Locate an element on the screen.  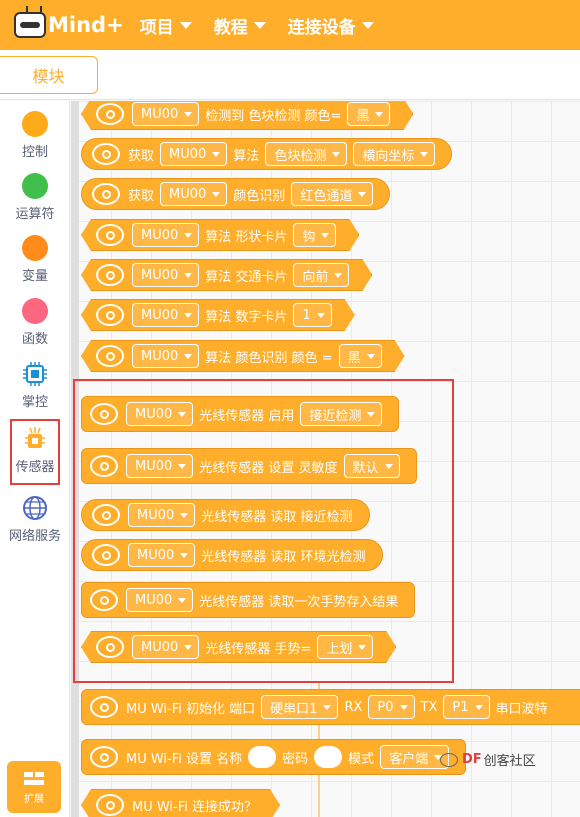
block-text: 光线传感器 读取 环境光检测 is located at coordinates (283, 557).